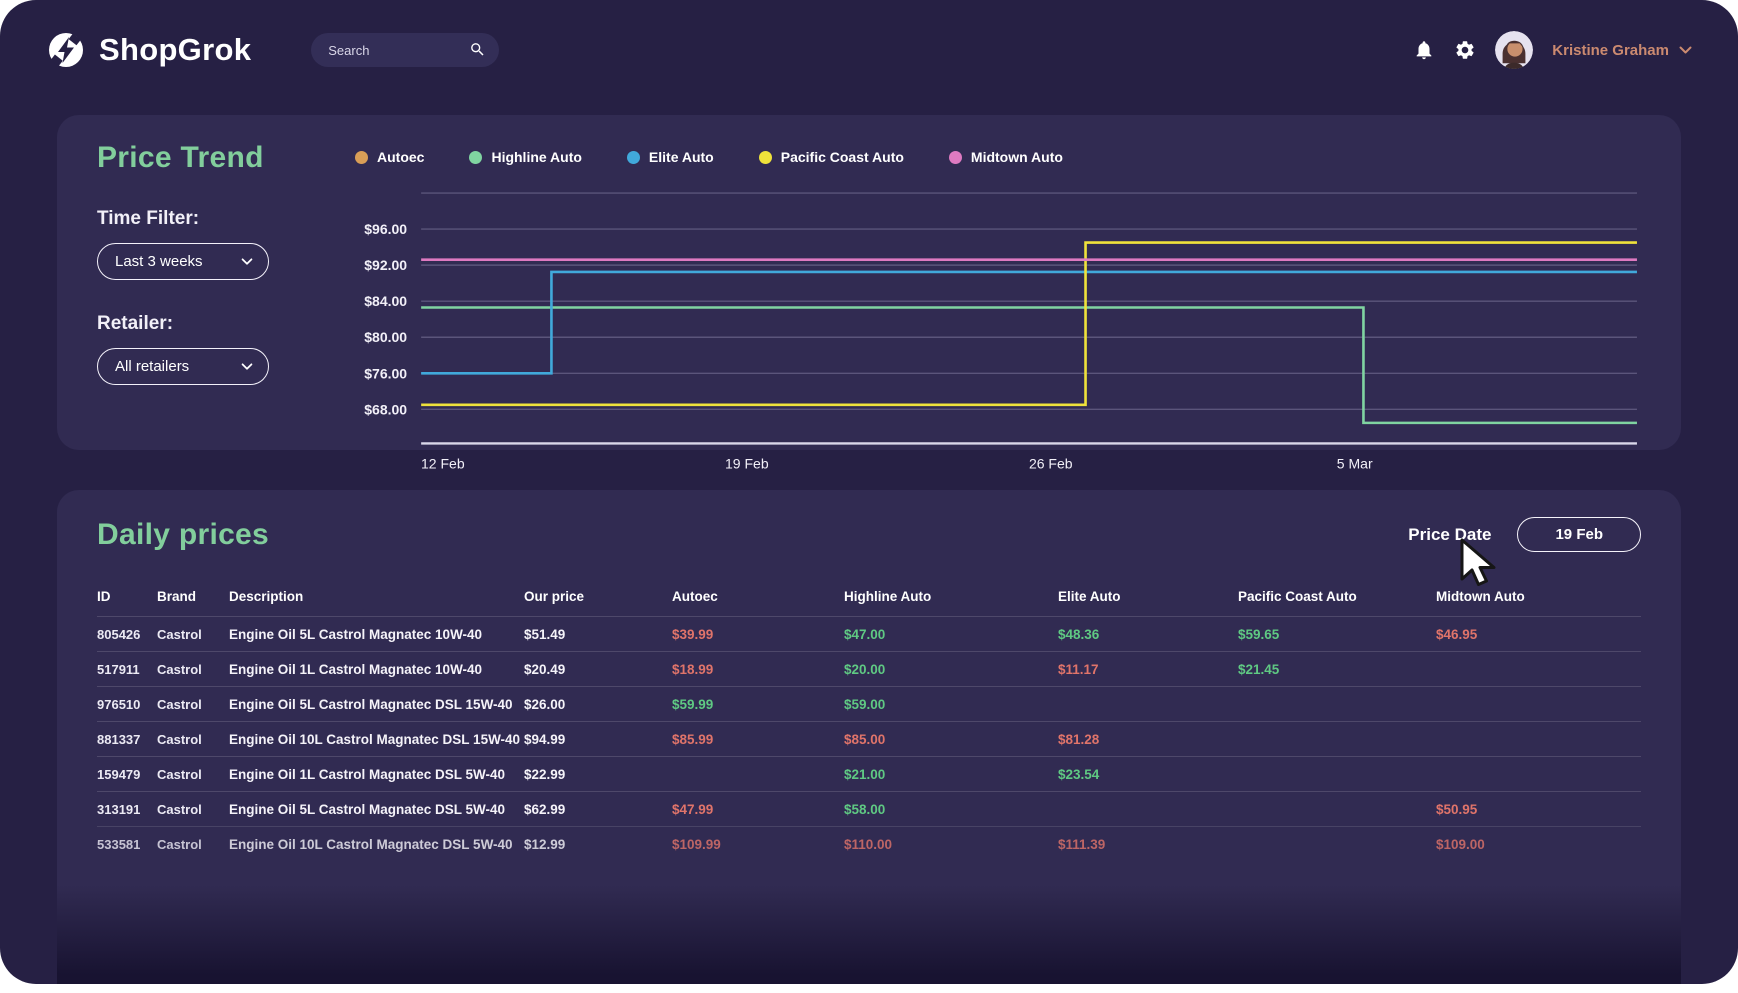  What do you see at coordinates (1465, 50) in the screenshot?
I see `settings-gear-icon` at bounding box center [1465, 50].